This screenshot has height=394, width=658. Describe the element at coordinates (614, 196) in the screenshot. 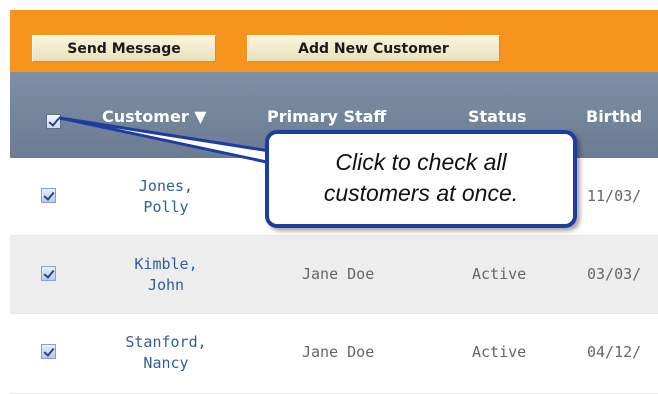

I see `birthday-cell: 11/03/` at that location.